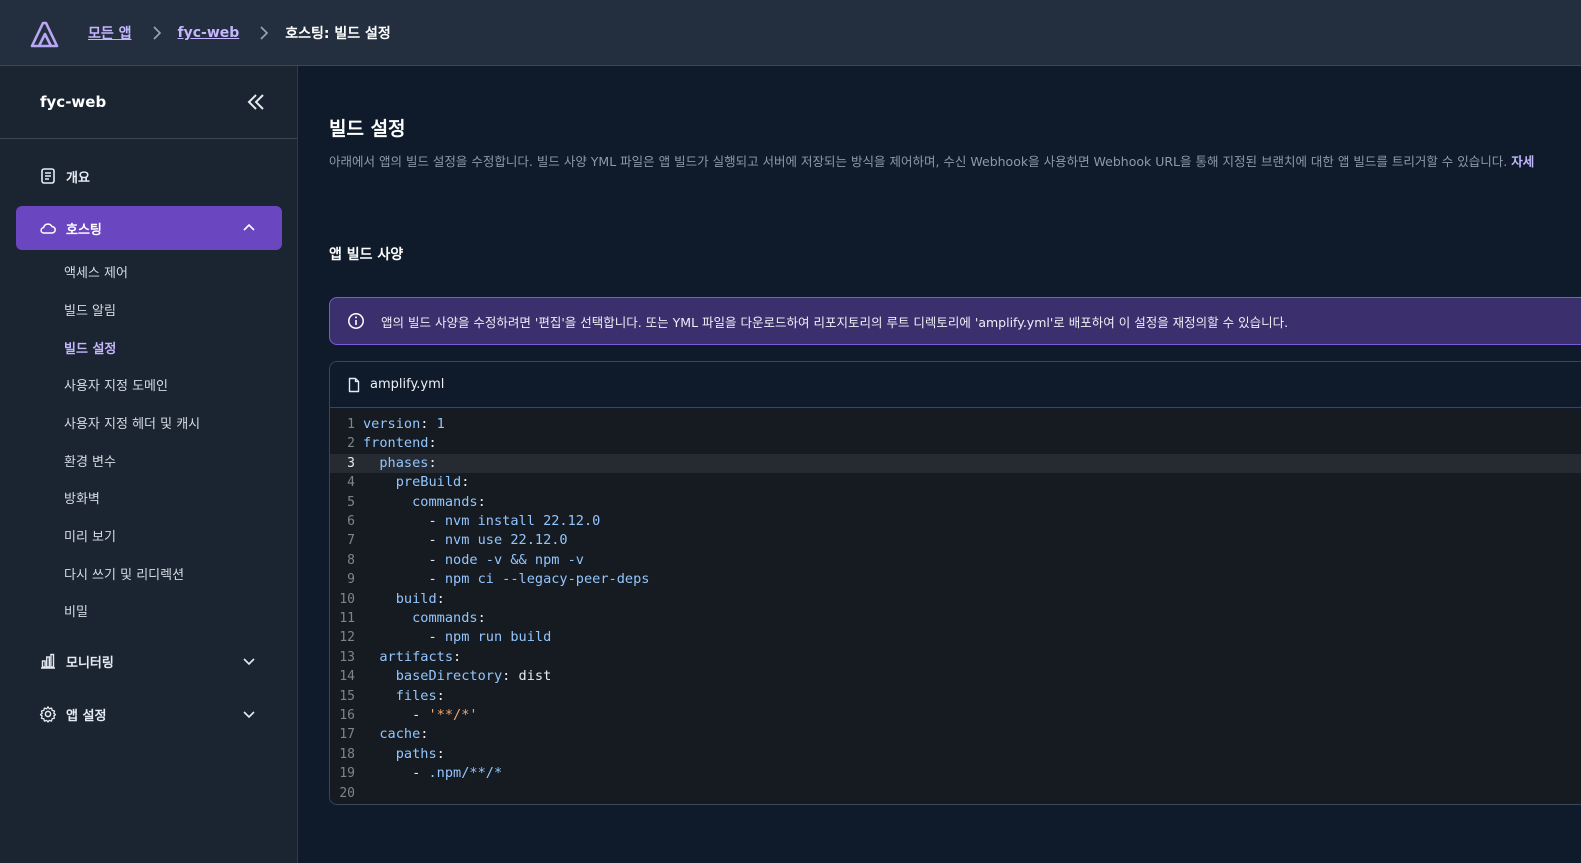  I want to click on sidebar-item-label: 모니터링, so click(90, 663).